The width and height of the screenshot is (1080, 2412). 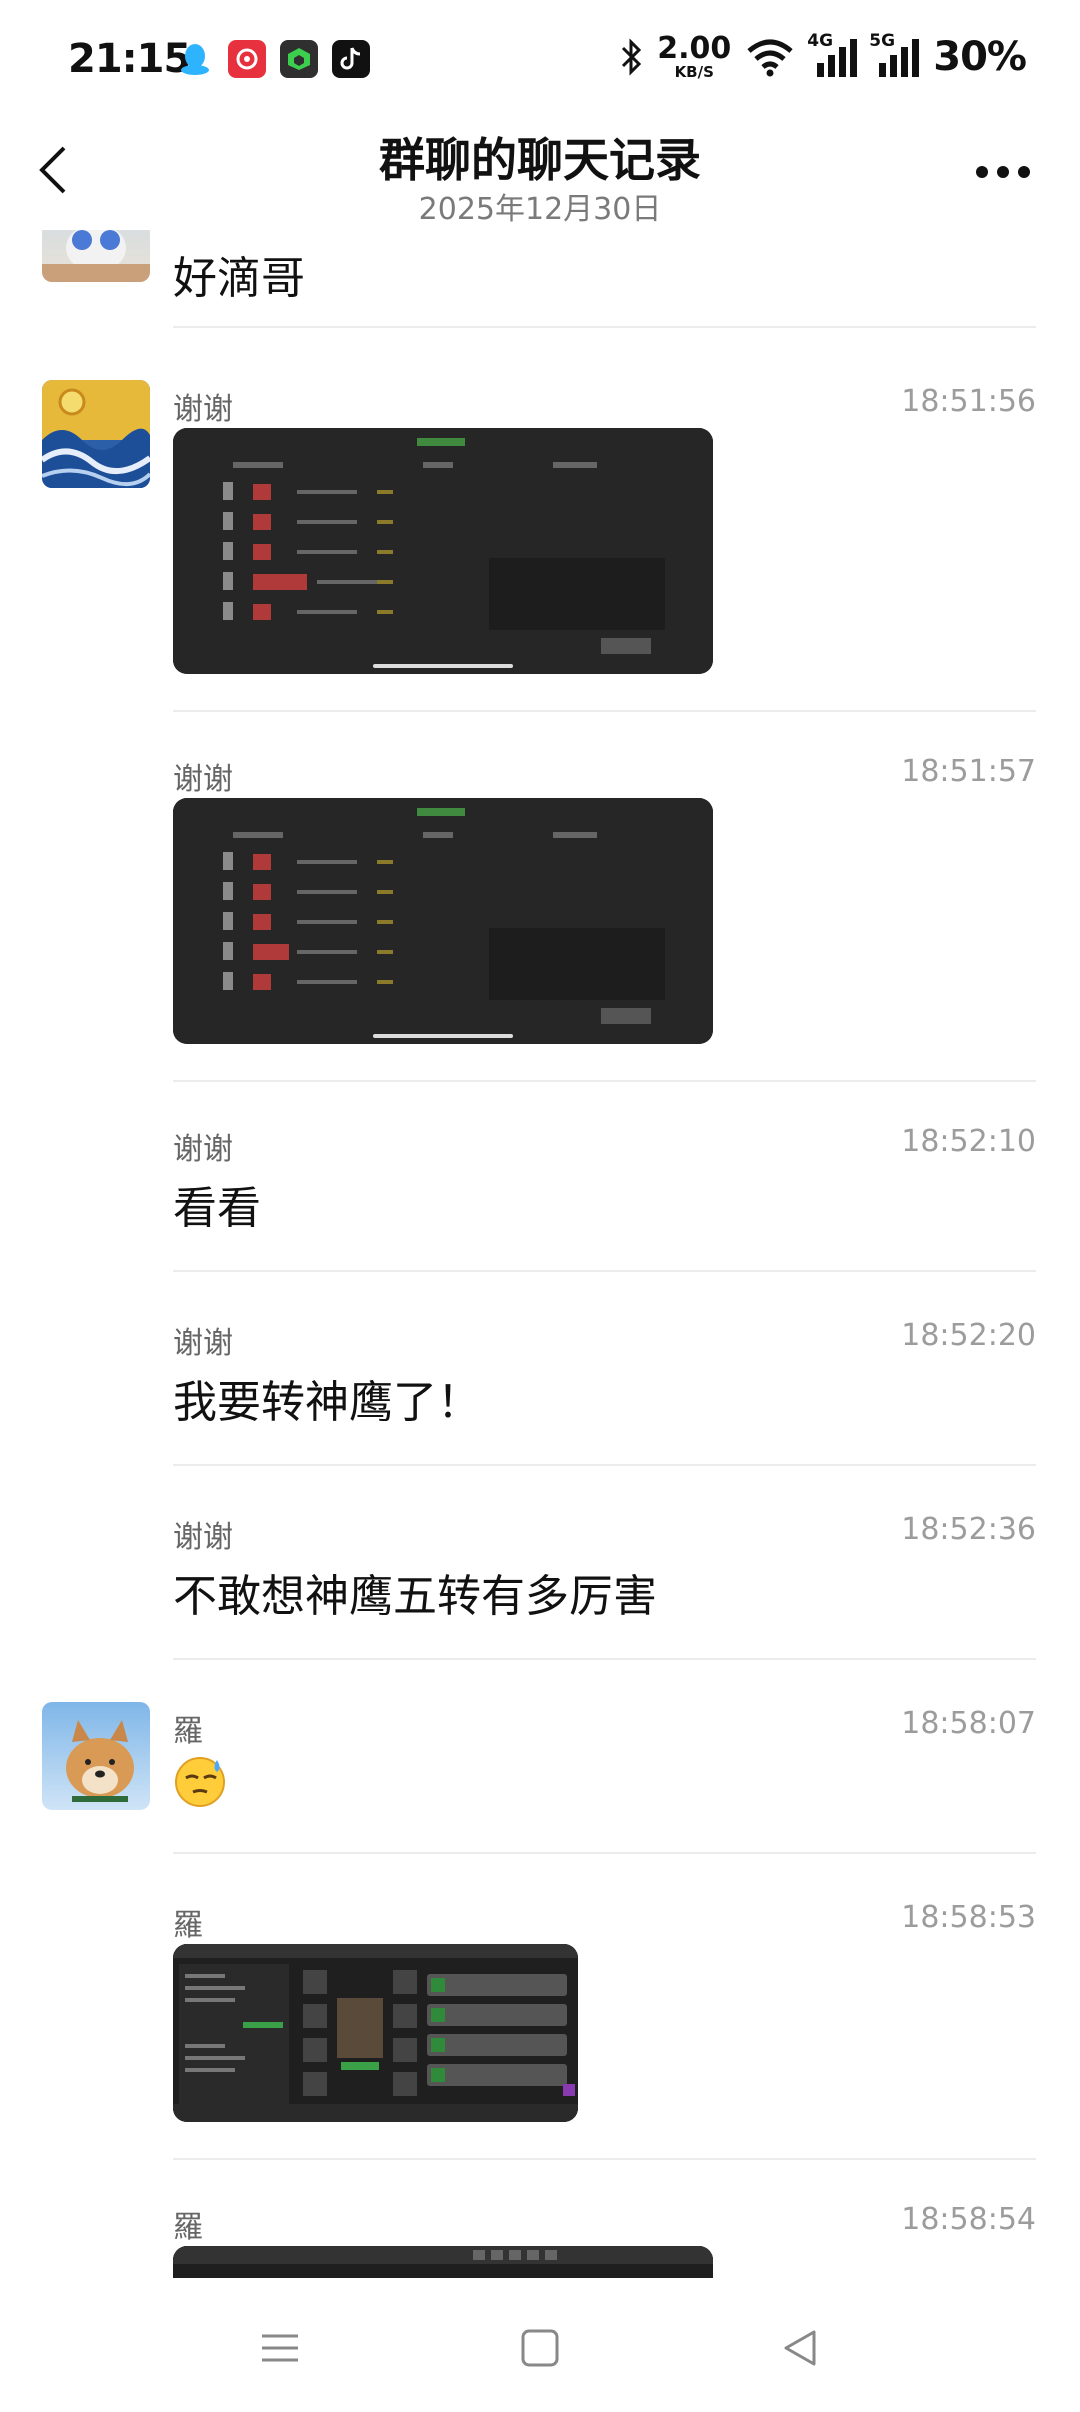 What do you see at coordinates (820, 41) in the screenshot?
I see `sim1-label: 4G` at bounding box center [820, 41].